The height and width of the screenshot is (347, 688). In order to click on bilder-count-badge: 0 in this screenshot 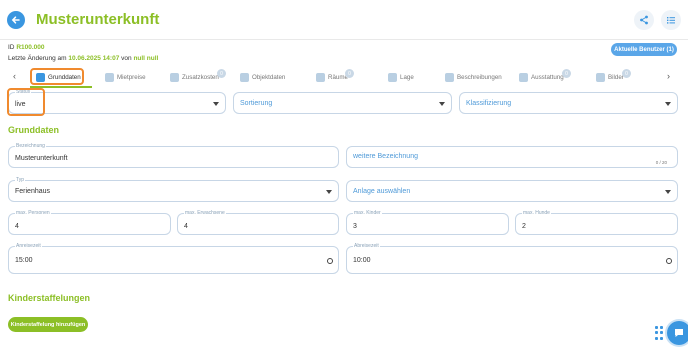, I will do `click(626, 73)`.